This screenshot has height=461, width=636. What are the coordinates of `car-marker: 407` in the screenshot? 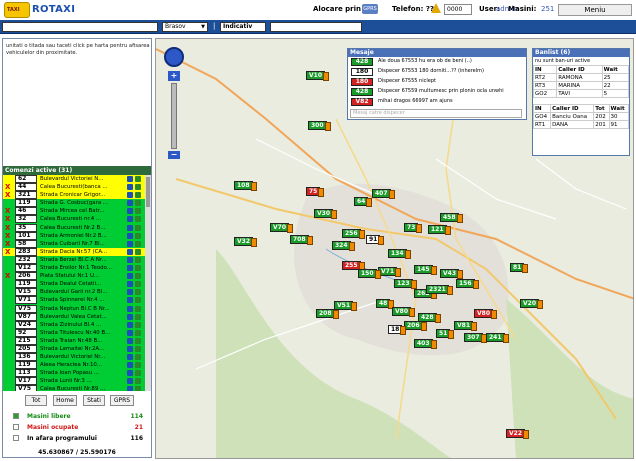 It's located at (383, 194).